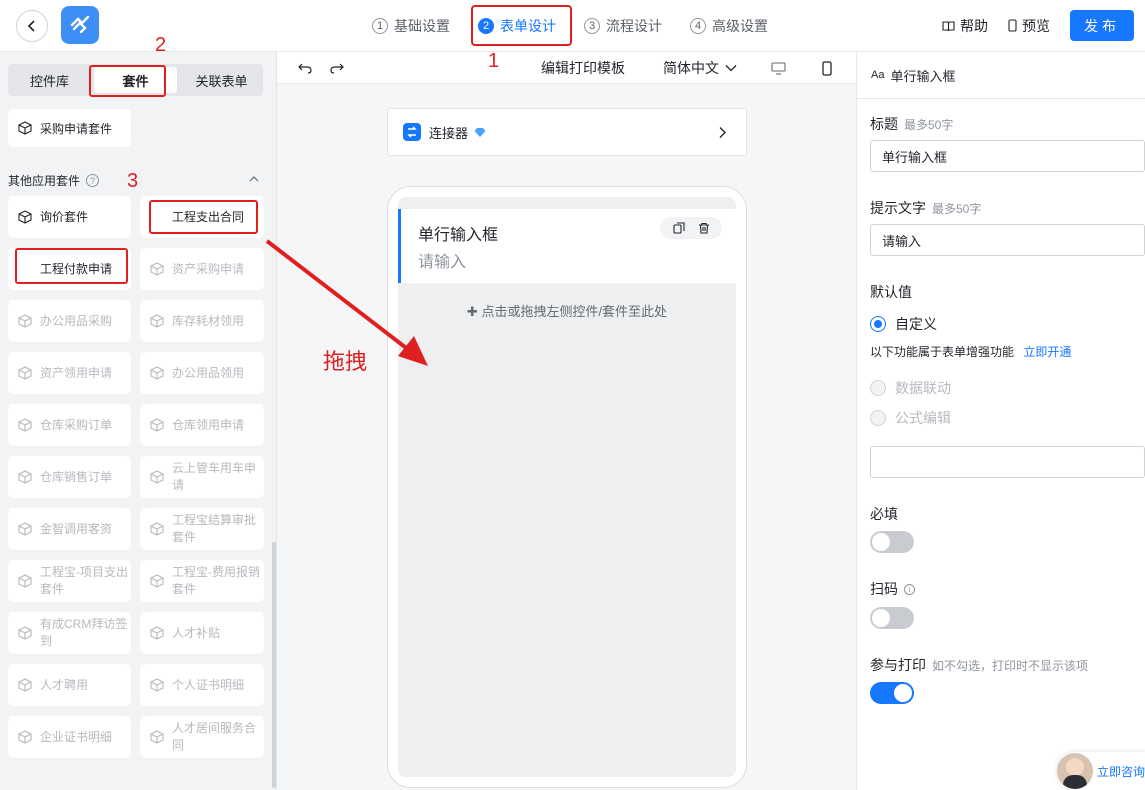 Image resolution: width=1145 pixels, height=790 pixels. What do you see at coordinates (54, 180) in the screenshot?
I see `section-other-kits: 其他应用套件 ?` at bounding box center [54, 180].